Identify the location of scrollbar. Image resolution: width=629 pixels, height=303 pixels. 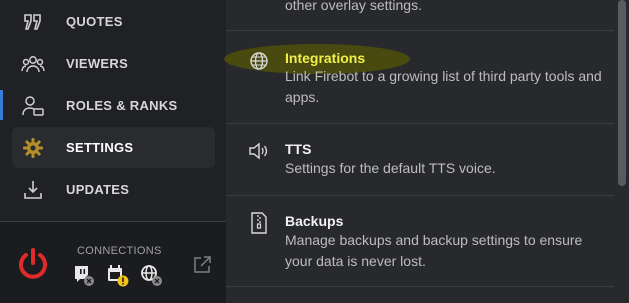
(622, 151).